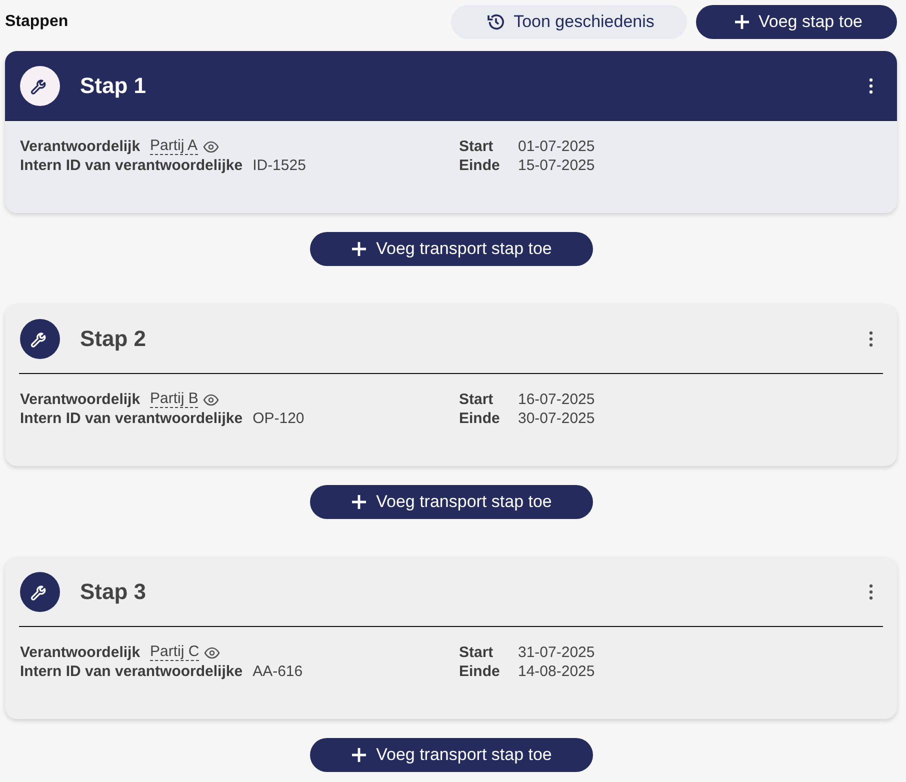  I want to click on field-value: 16-07-2025, so click(556, 399).